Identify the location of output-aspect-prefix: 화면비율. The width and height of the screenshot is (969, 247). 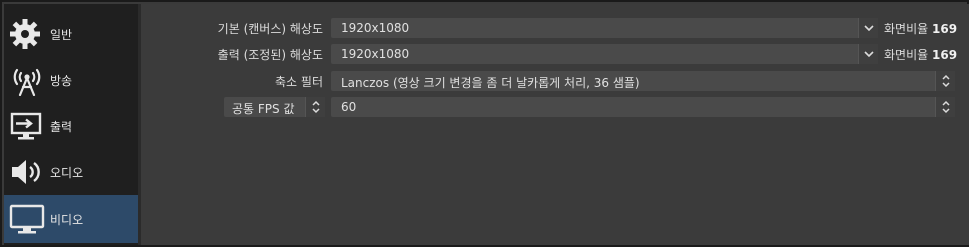
(906, 55).